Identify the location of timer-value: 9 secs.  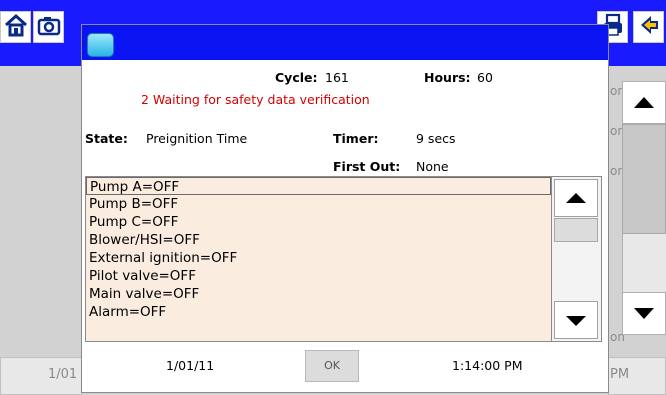
(436, 138).